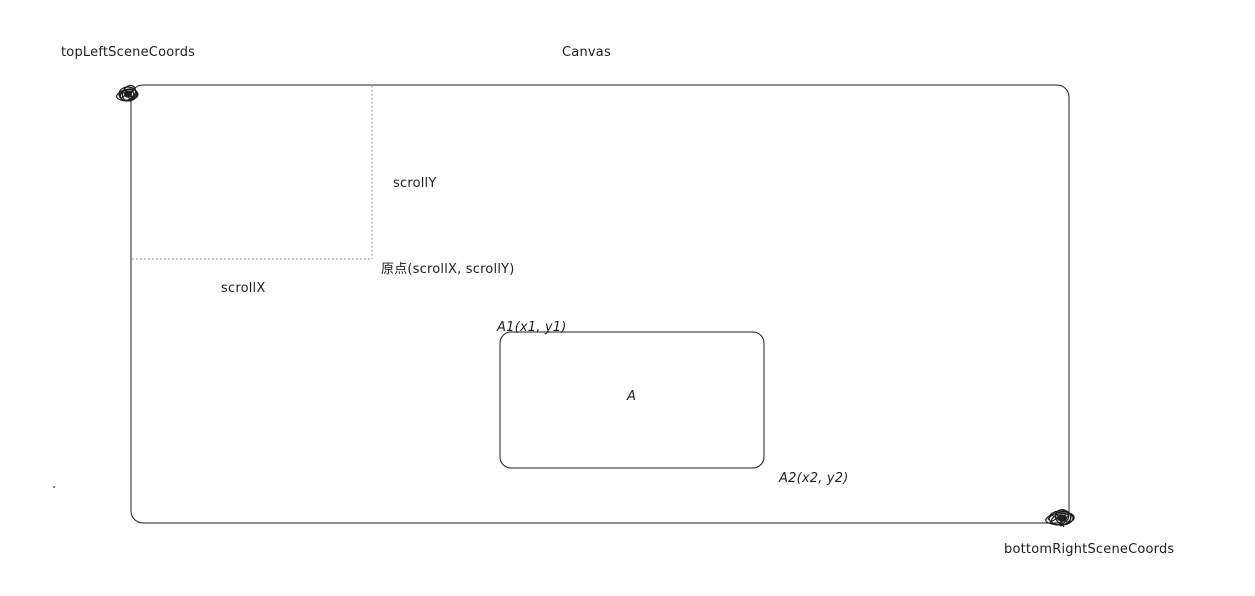 The image size is (1255, 596). I want to click on scroll-y-label: scrollY, so click(415, 183).